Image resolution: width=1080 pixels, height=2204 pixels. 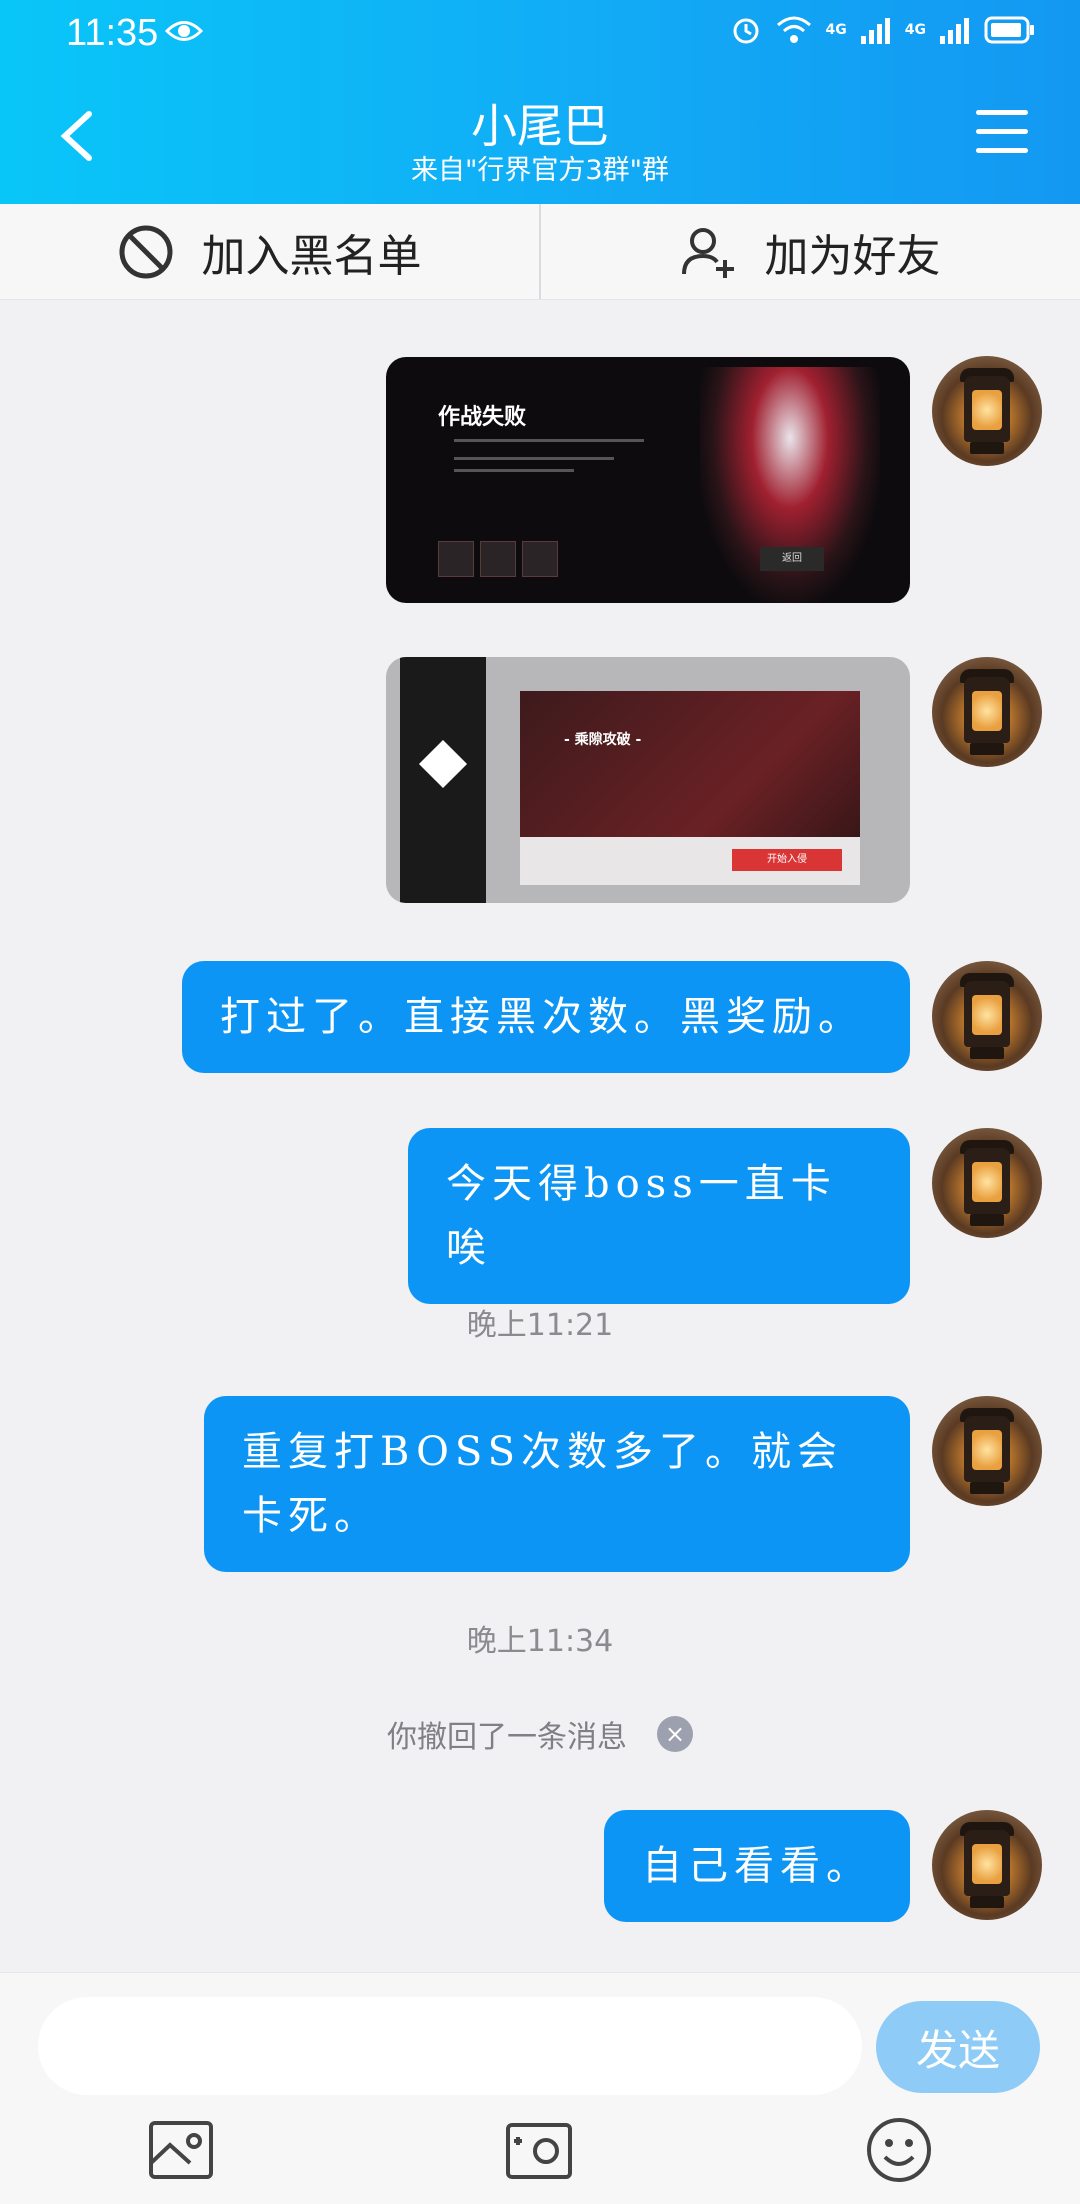 I want to click on blacklist-label: 加入黑名单, so click(x=311, y=256).